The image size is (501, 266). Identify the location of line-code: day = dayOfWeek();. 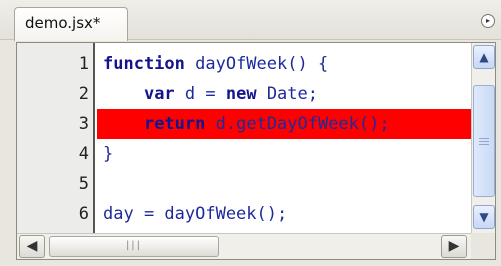
(285, 214).